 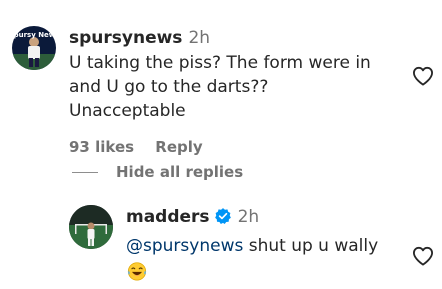 What do you see at coordinates (178, 147) in the screenshot?
I see `reply-button: Reply` at bounding box center [178, 147].